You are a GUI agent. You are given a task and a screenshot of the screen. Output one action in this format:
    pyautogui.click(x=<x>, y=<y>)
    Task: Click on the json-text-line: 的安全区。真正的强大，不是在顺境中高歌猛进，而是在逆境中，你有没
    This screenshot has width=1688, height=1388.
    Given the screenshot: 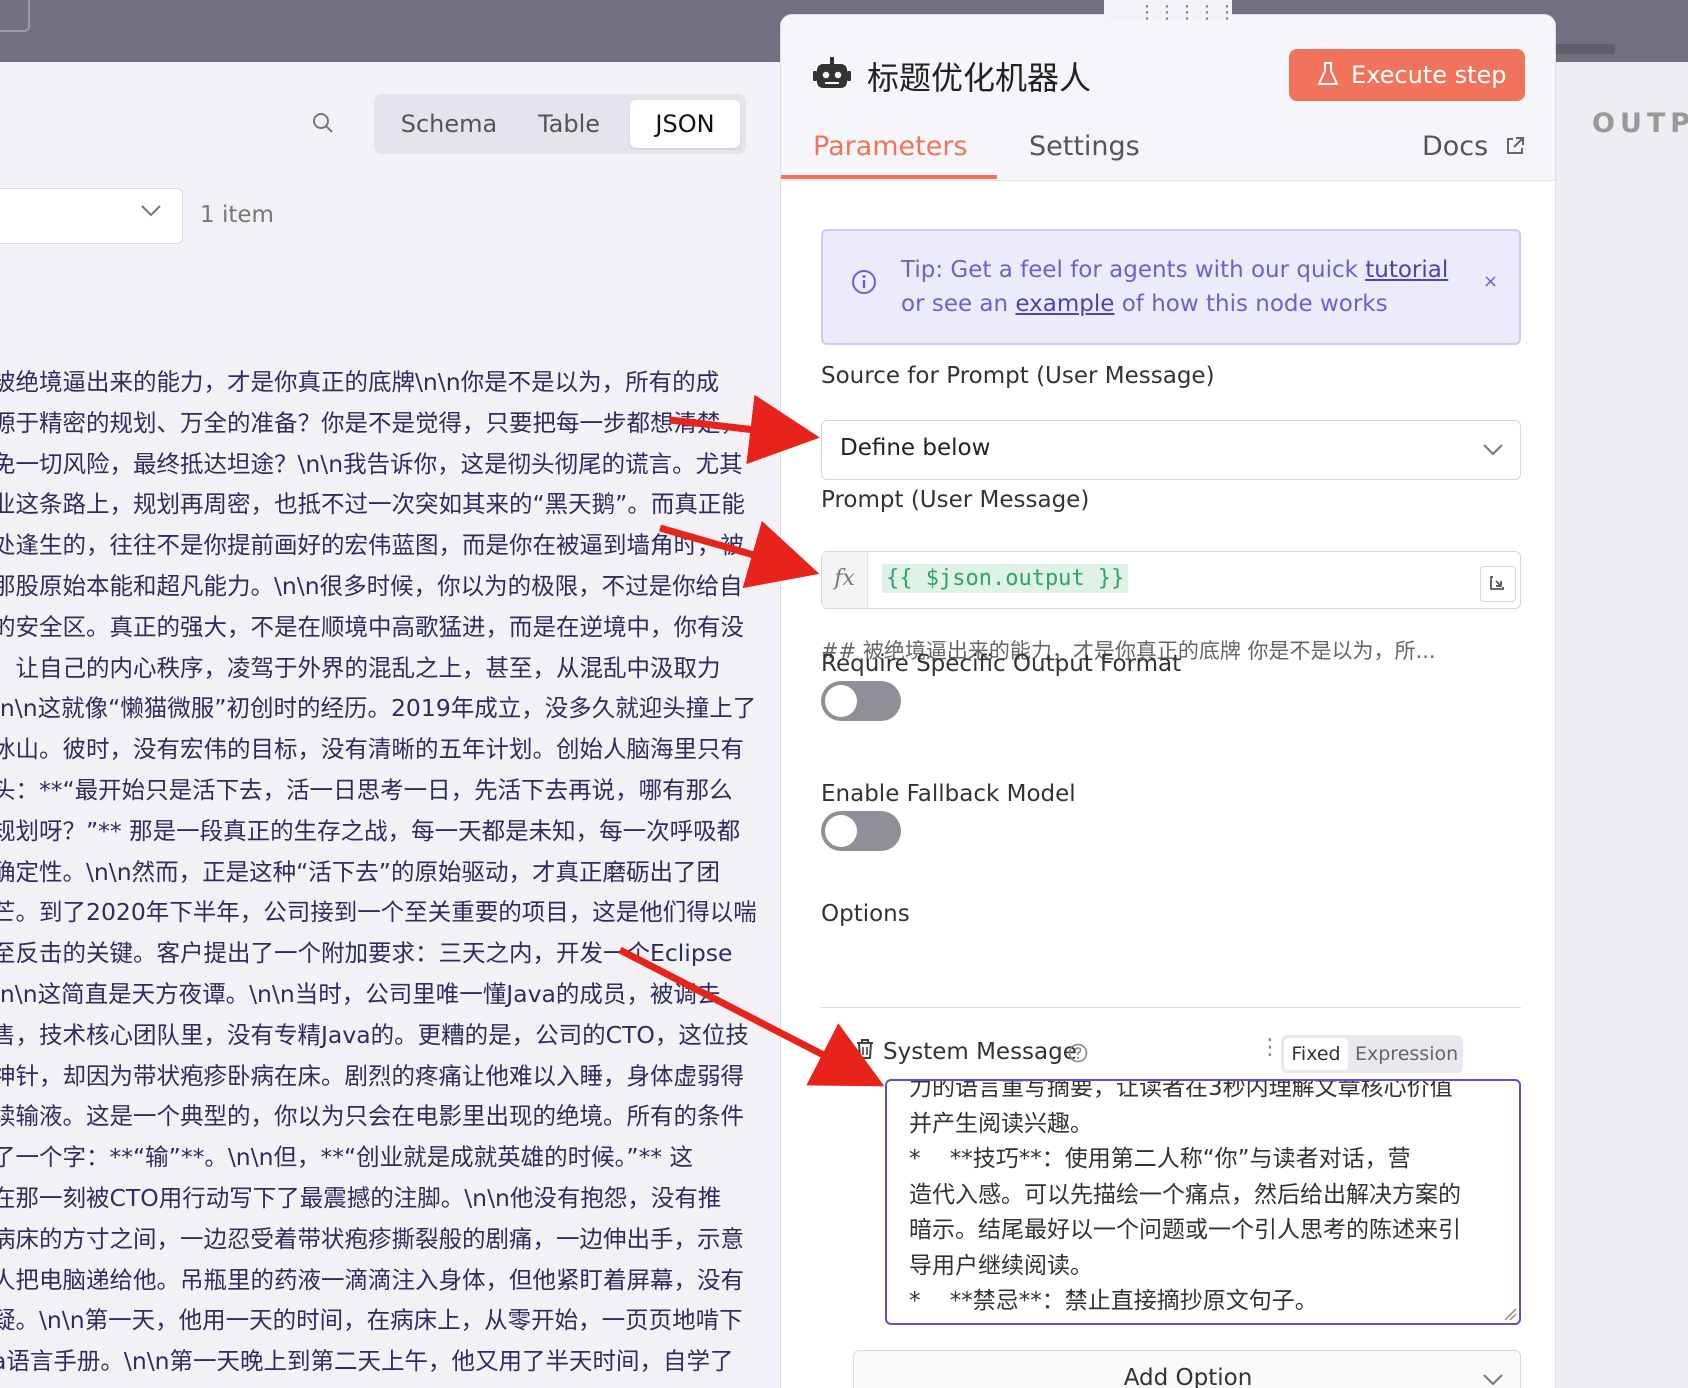 What is the action you would take?
    pyautogui.click(x=372, y=626)
    